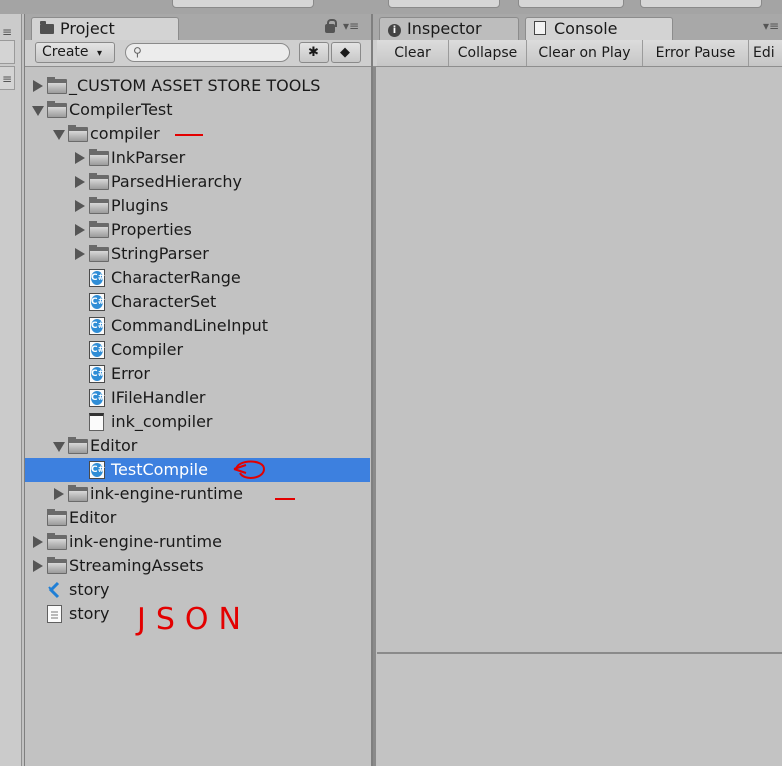 The width and height of the screenshot is (782, 766). Describe the element at coordinates (130, 373) in the screenshot. I see `tree-item-label: Error` at that location.